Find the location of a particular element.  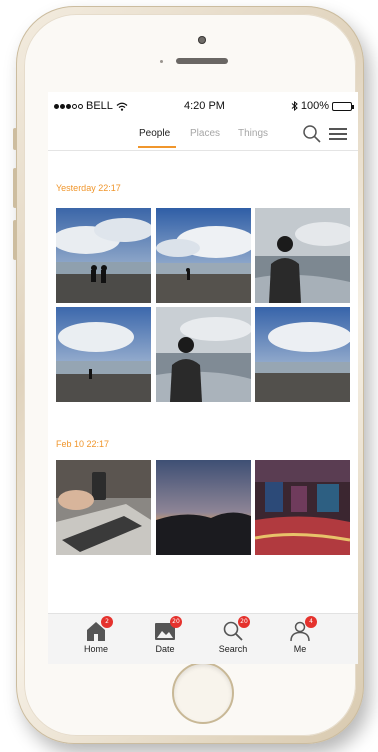

tab-label: Date is located at coordinates (165, 649).